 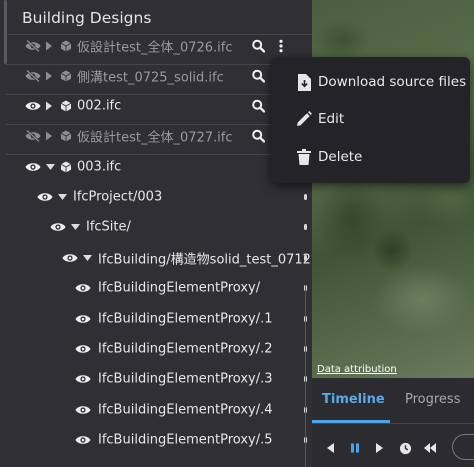 I want to click on tree-item: IfcProject/003, so click(x=156, y=197).